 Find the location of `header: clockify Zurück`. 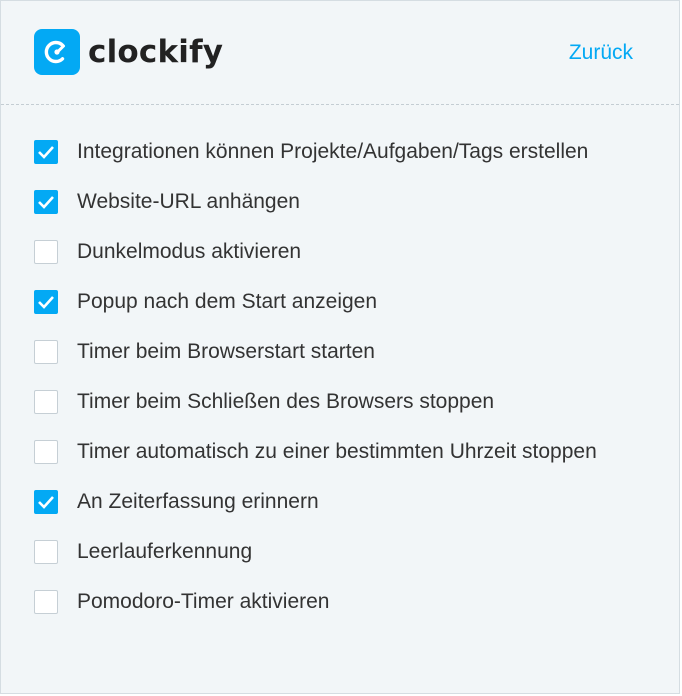

header: clockify Zurück is located at coordinates (340, 53).